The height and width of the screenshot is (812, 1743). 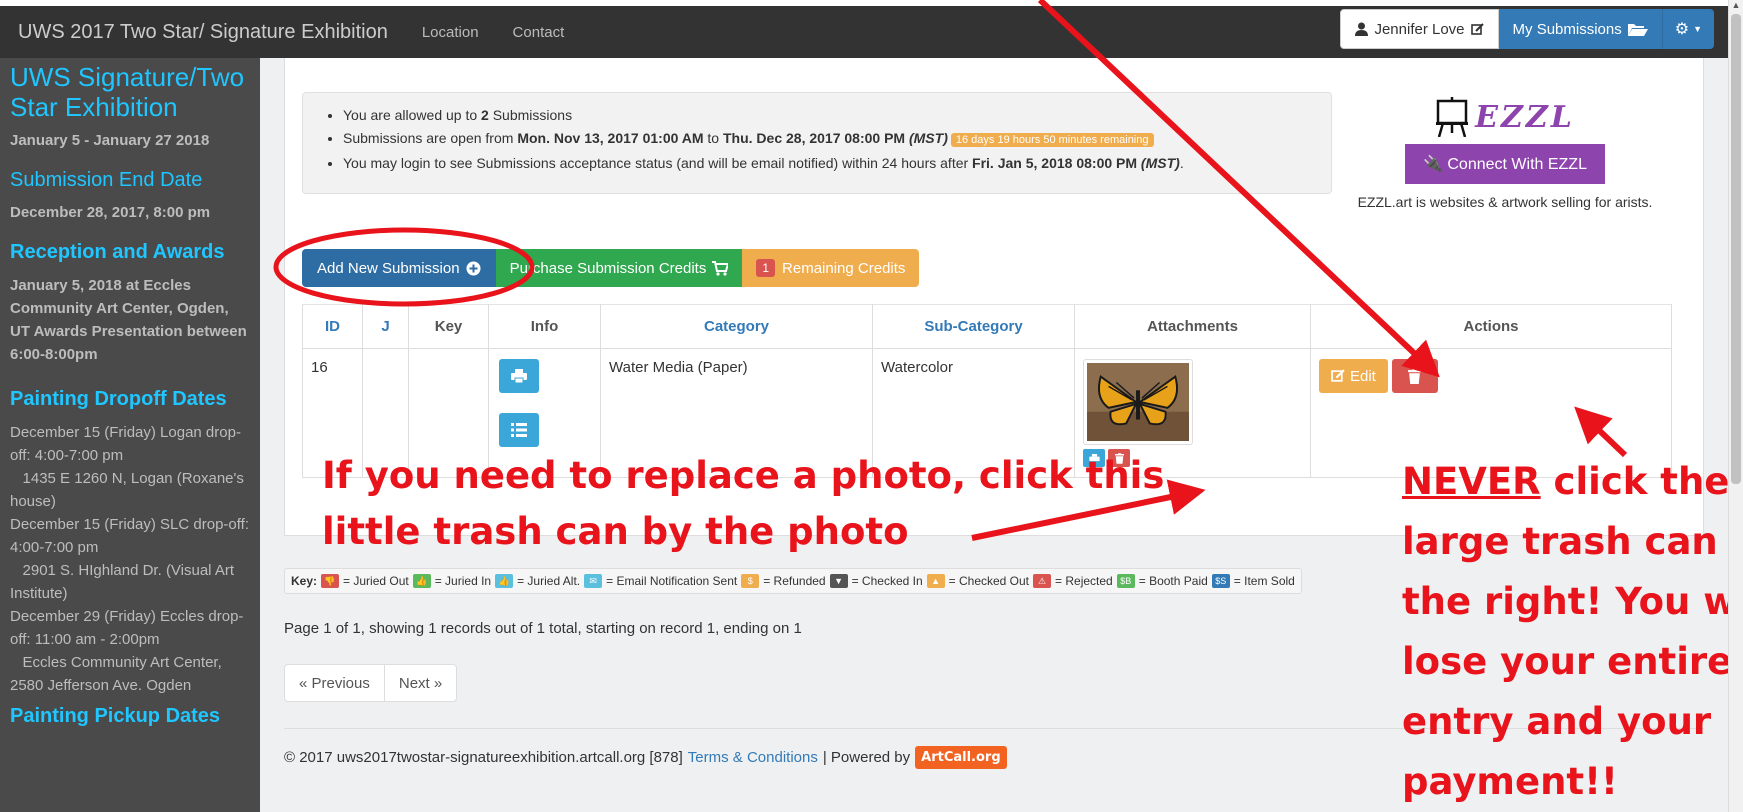 I want to click on warning-icon: ⚠, so click(x=1042, y=581).